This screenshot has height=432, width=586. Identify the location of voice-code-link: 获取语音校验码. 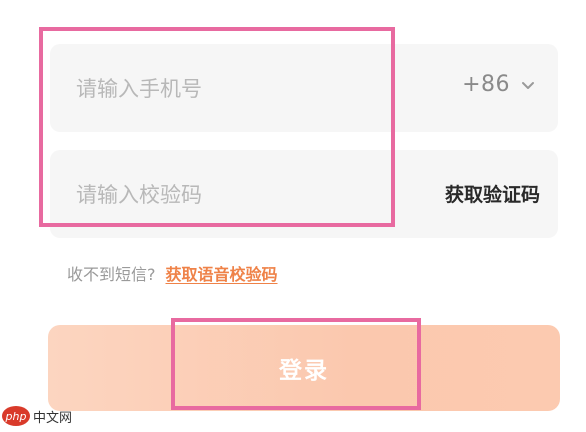
(222, 273).